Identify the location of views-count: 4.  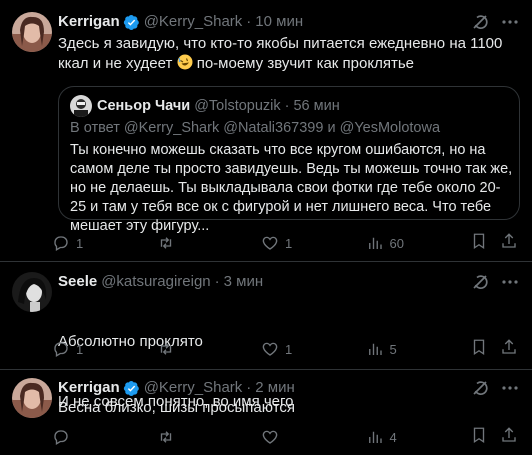
(393, 437).